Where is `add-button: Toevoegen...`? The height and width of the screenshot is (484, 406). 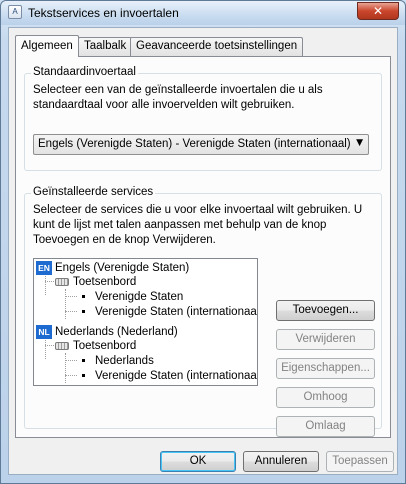
add-button: Toevoegen... is located at coordinates (325, 310).